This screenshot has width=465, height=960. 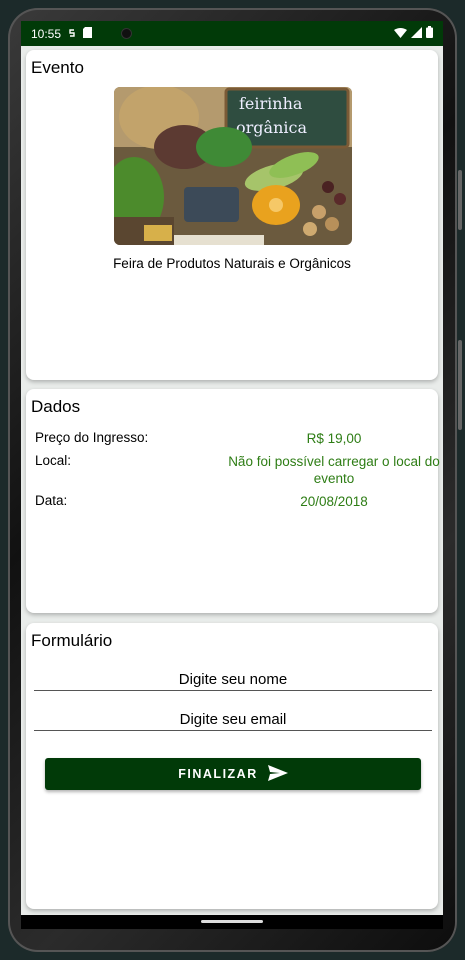 What do you see at coordinates (92, 437) in the screenshot?
I see `price-label: Preço do Ingresso:` at bounding box center [92, 437].